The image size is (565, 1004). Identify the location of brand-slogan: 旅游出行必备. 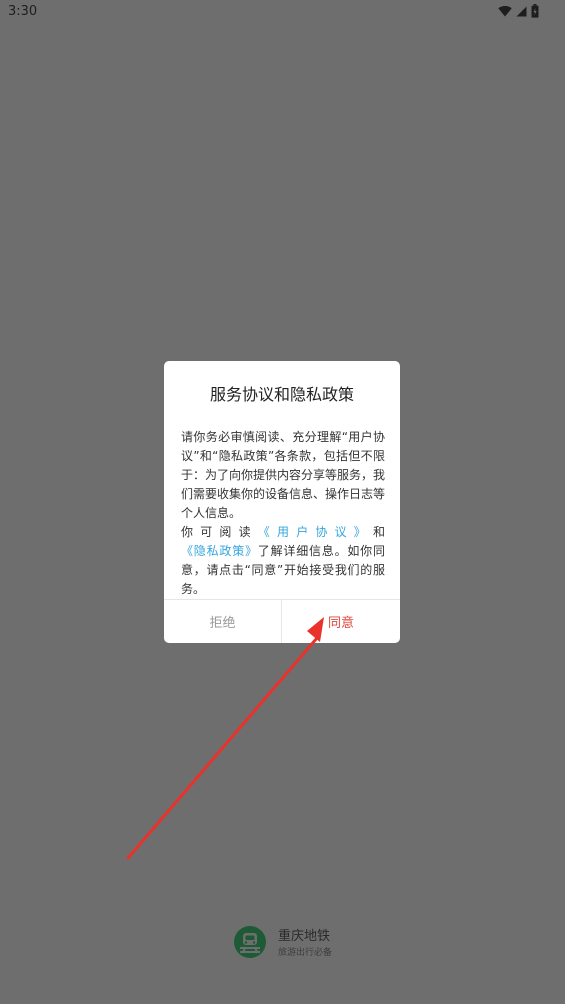
(305, 953).